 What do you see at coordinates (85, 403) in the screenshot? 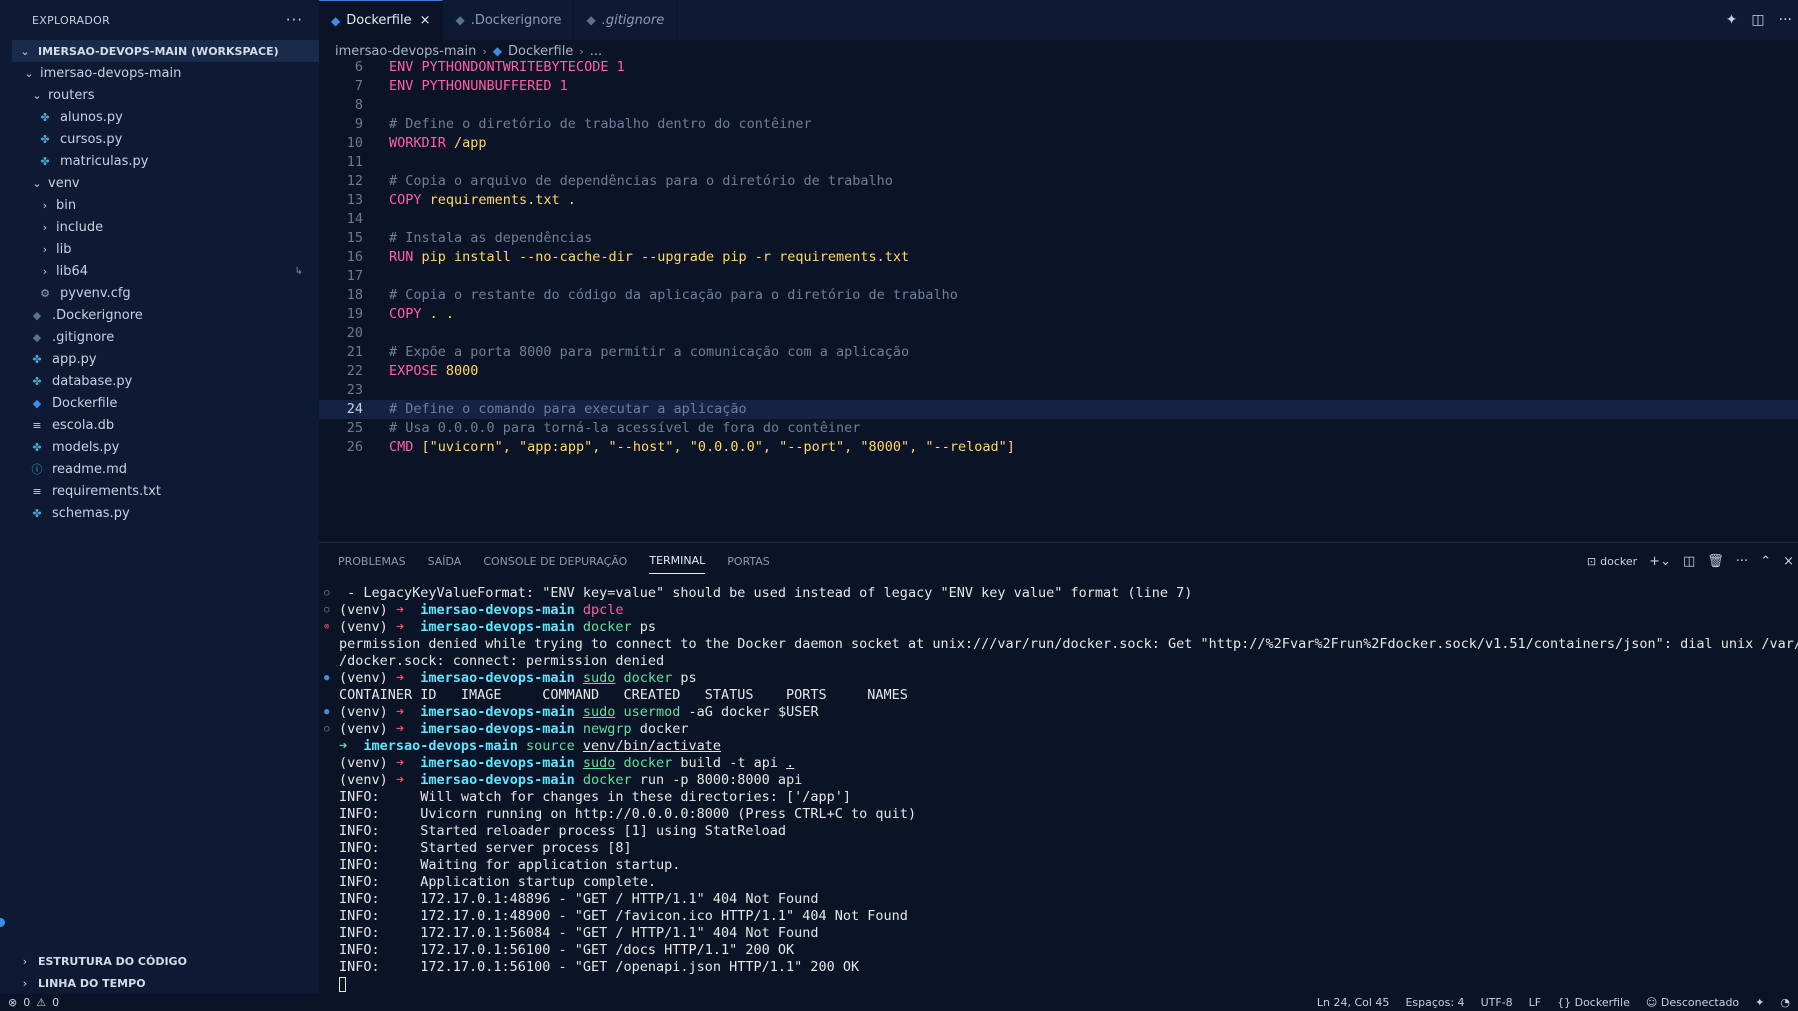
I see `tree-item-label: Dockerfile` at bounding box center [85, 403].